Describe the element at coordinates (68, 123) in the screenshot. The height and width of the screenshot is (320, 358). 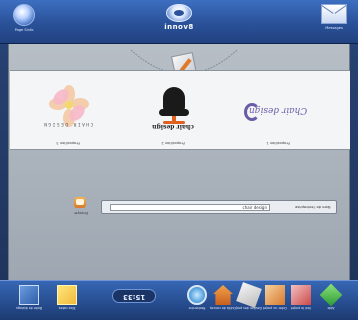
I see `proposal-brand-3: CHAIR DESIGN` at that location.